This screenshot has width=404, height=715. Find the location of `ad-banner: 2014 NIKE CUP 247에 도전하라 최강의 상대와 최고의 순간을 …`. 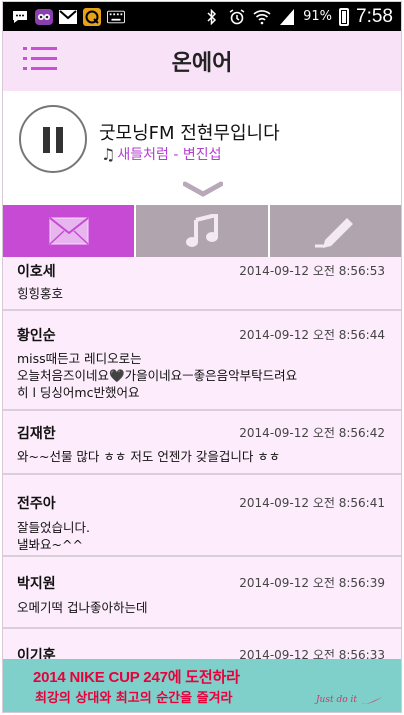

ad-banner: 2014 NIKE CUP 247에 도전하라 최강의 상대와 최고의 순간을 … is located at coordinates (202, 685).